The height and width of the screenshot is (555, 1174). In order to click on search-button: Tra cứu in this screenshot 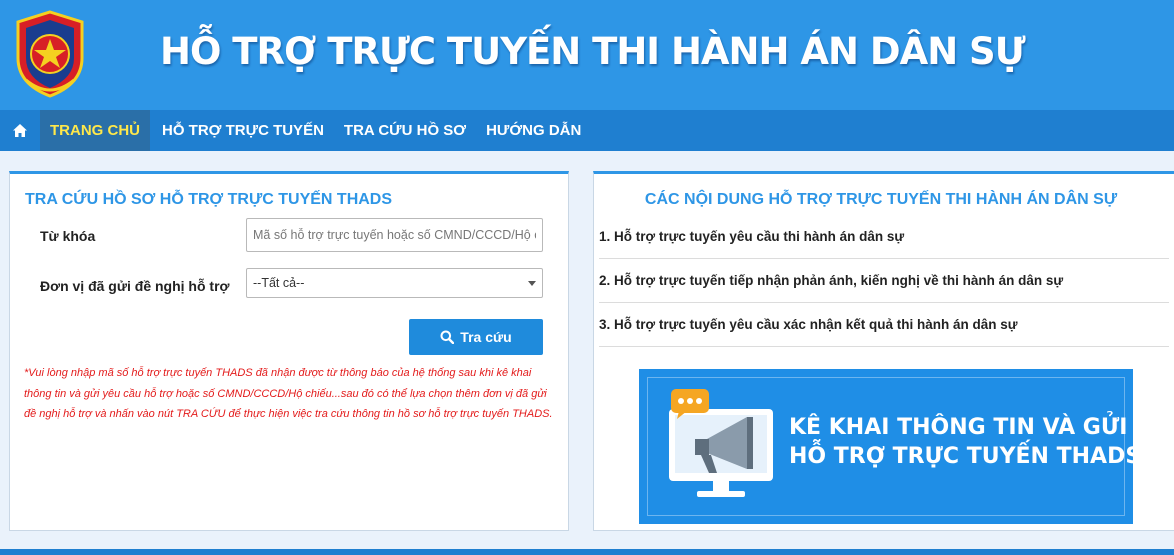, I will do `click(476, 337)`.